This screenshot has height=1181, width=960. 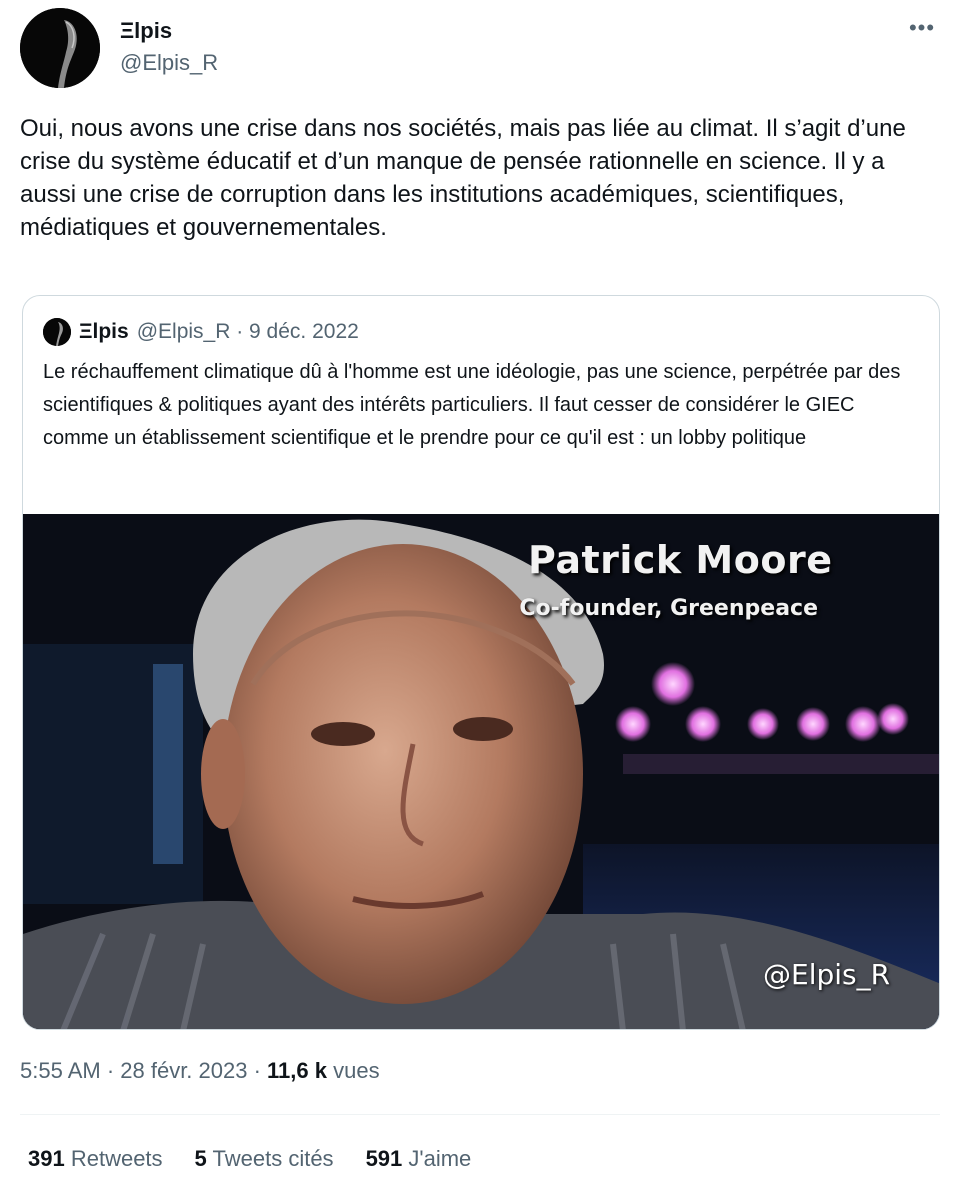 I want to click on tweet-header: Ξlpis @Elpis_R •••, so click(x=482, y=48).